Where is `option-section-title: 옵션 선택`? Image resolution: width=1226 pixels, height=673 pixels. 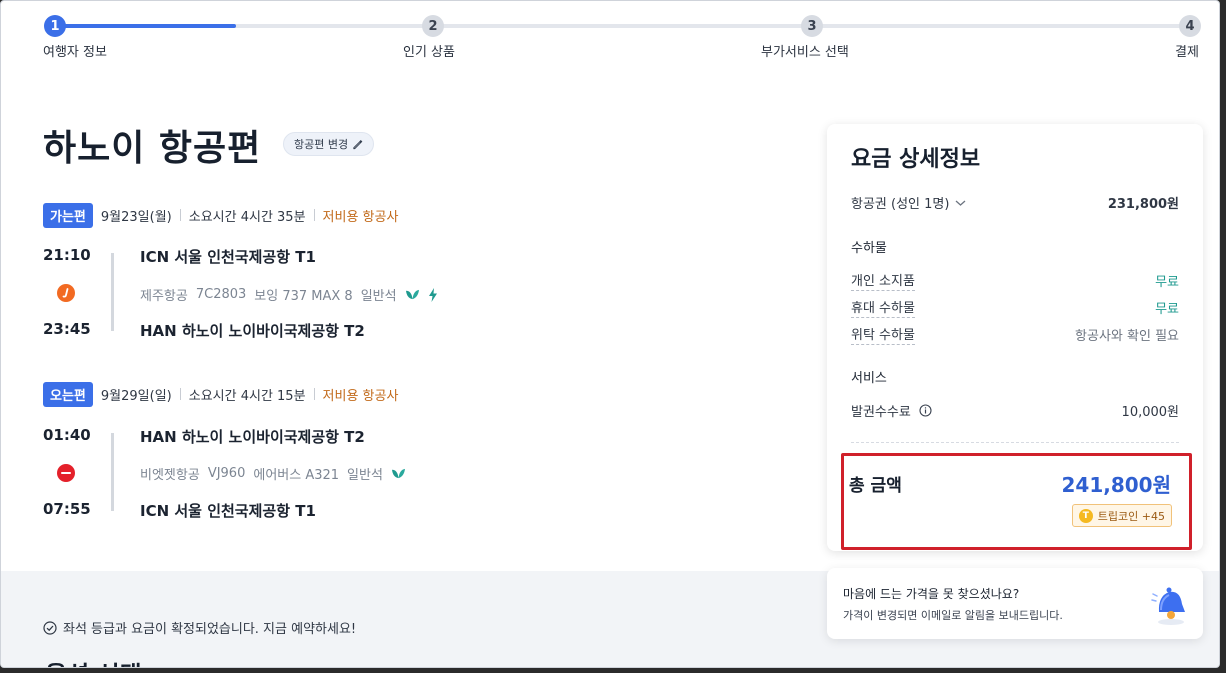
option-section-title: 옵션 선택 is located at coordinates (93, 661).